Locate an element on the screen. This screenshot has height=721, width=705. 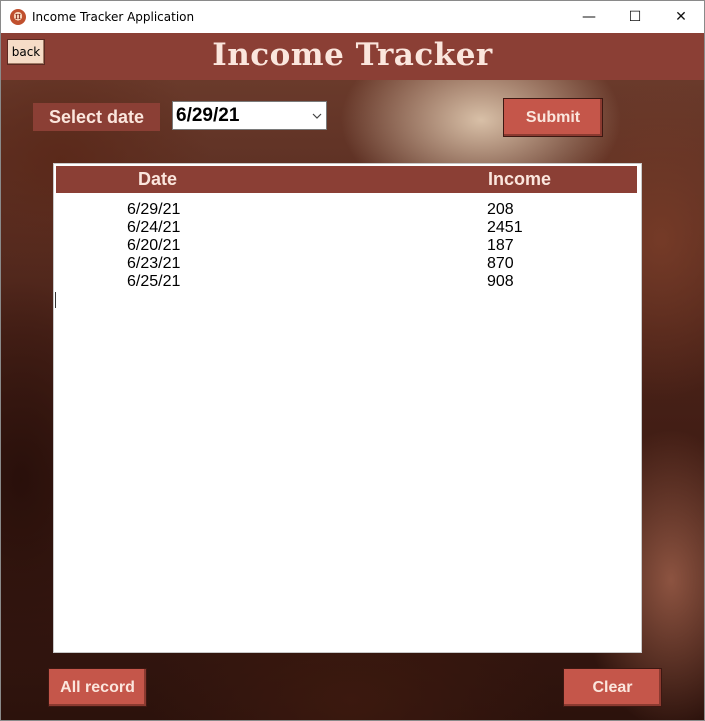
cell-income: 2451 is located at coordinates (505, 227).